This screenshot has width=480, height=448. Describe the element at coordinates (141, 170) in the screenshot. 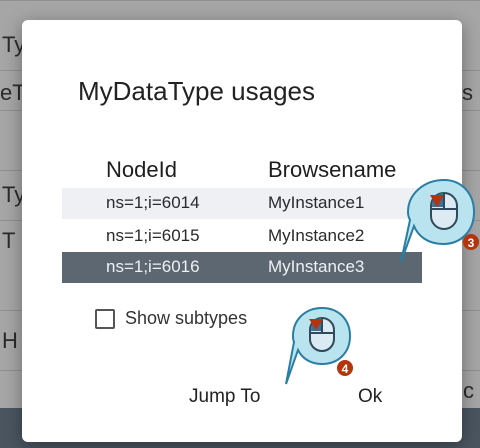

I see `column-header-nodeid: NodeId` at that location.